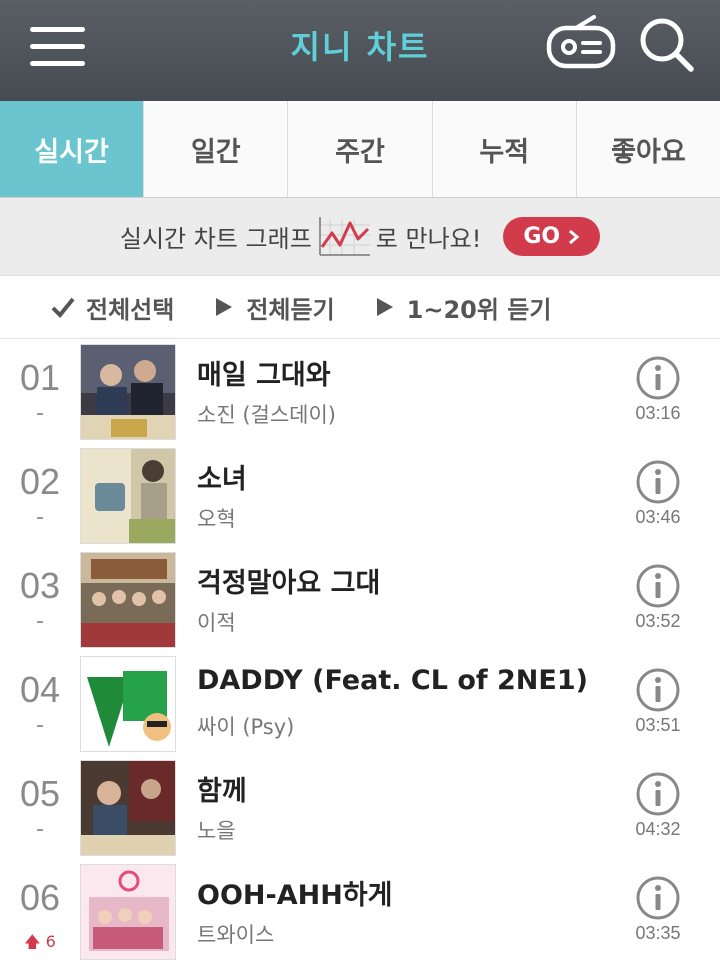  Describe the element at coordinates (40, 793) in the screenshot. I see `rank-number: 05` at that location.